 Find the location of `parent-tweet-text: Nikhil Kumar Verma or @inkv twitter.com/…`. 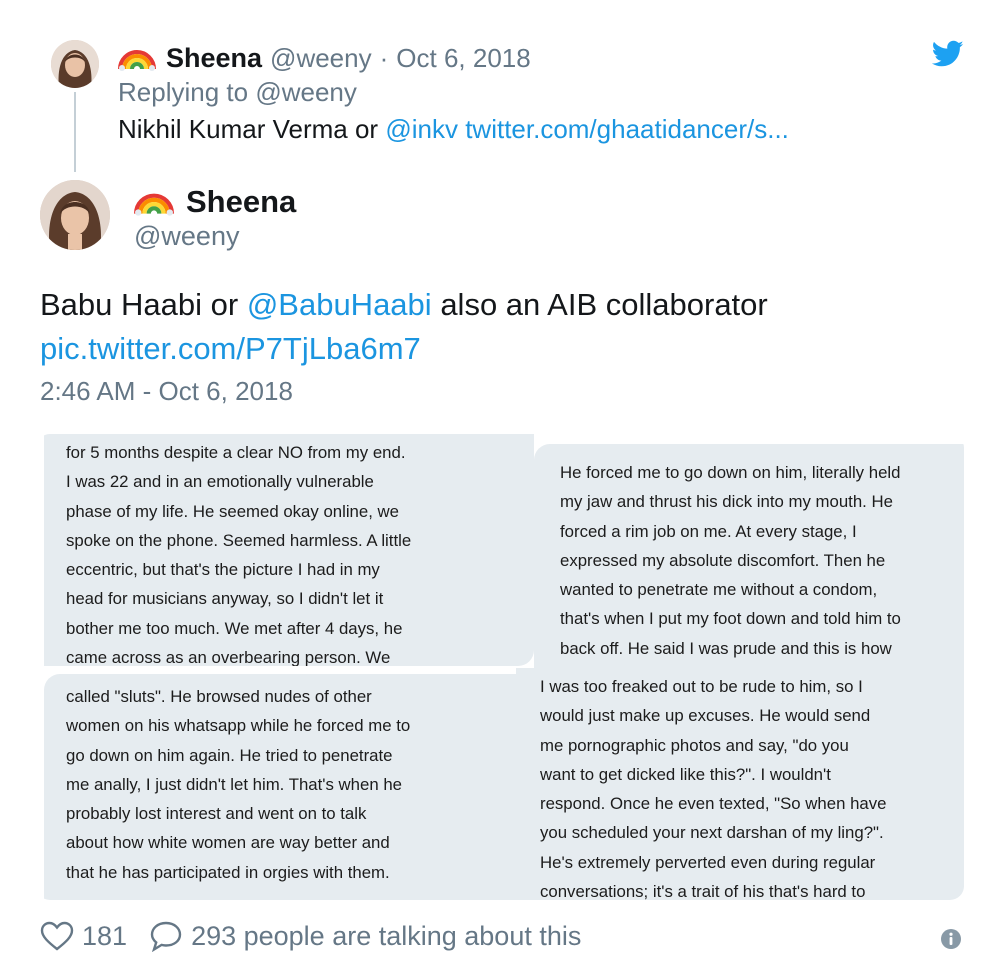

parent-tweet-text: Nikhil Kumar Verma or @inkv twitter.com/… is located at coordinates (453, 129).